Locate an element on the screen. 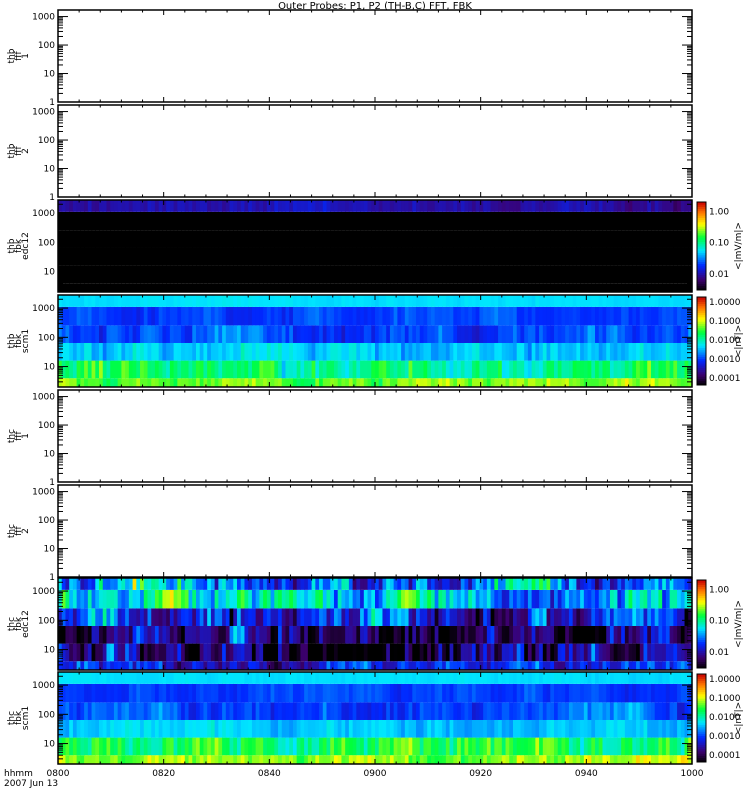  y-tick-label: 1 is located at coordinates (52, 103).